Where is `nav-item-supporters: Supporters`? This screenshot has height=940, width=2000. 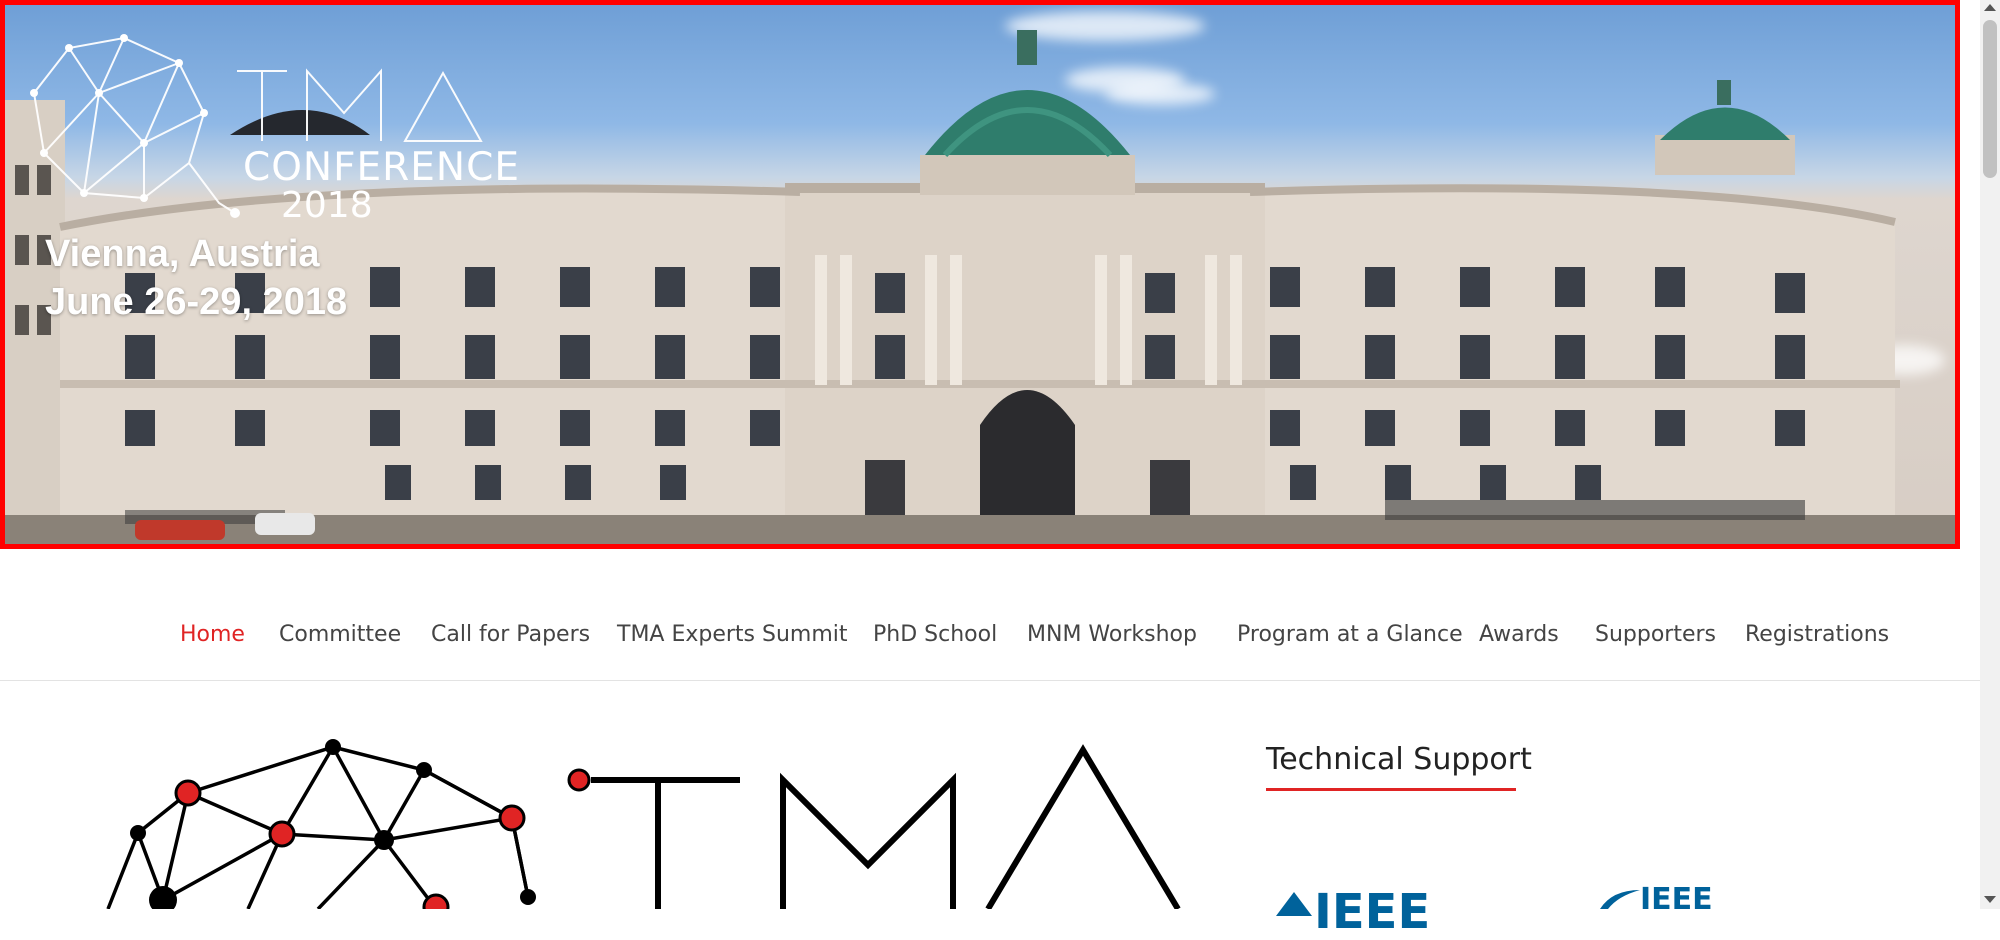
nav-item-supporters: Supporters is located at coordinates (1655, 634).